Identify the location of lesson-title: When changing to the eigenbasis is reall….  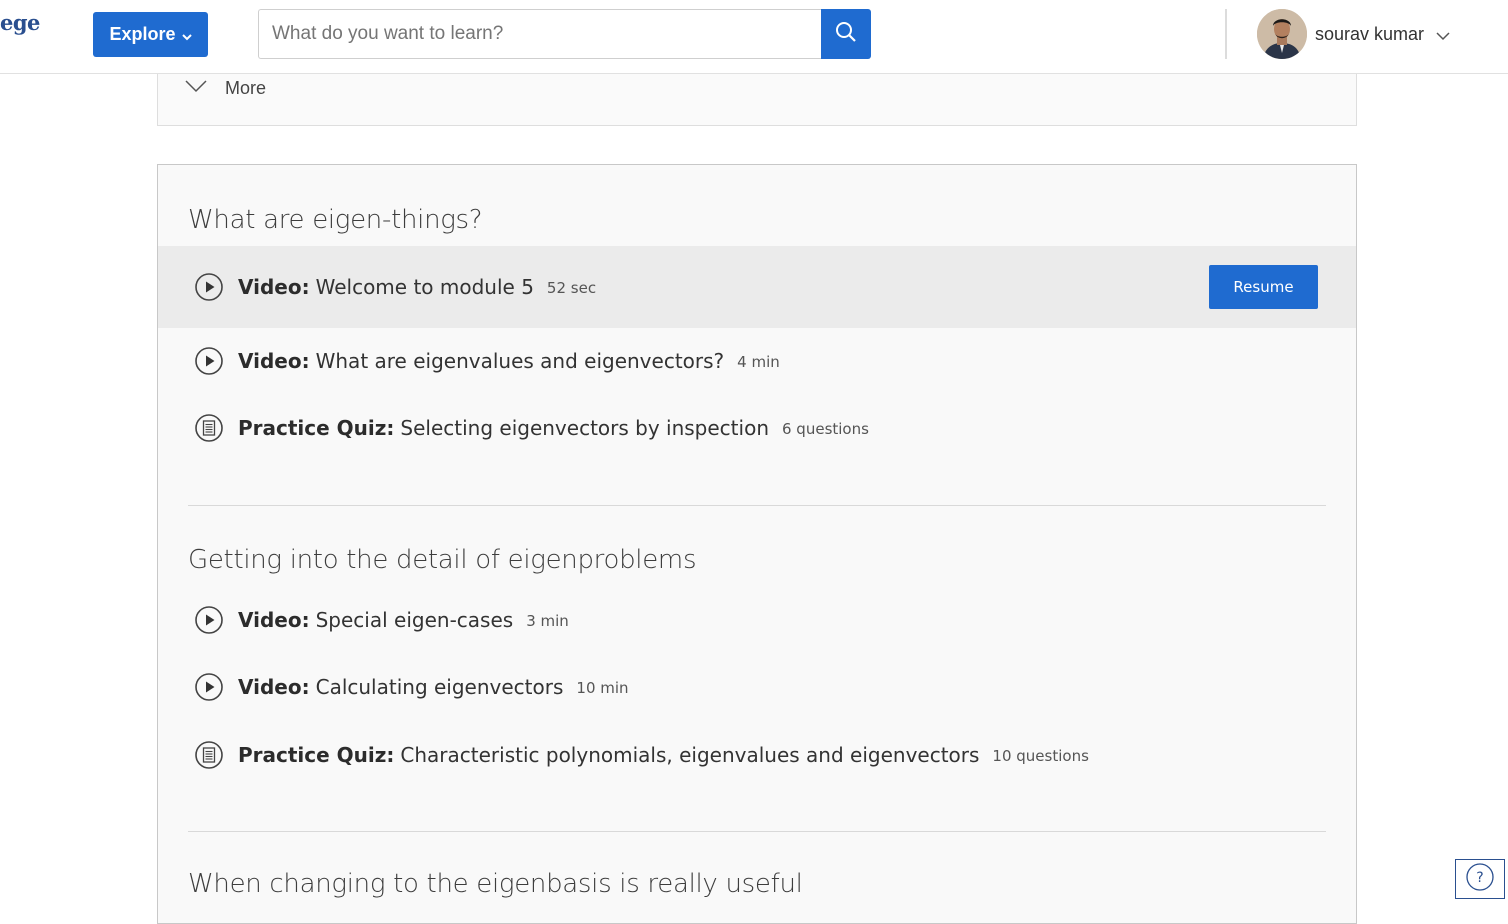
(495, 884).